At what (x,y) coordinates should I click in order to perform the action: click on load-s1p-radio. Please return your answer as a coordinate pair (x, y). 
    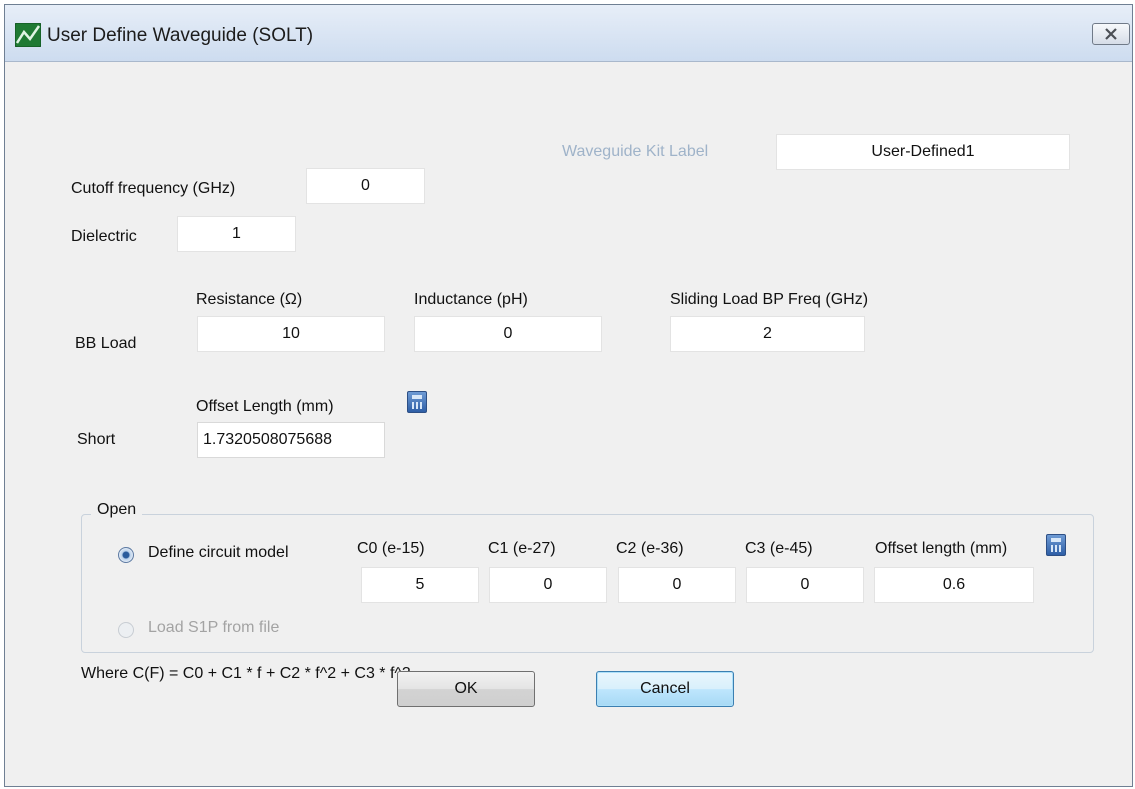
    Looking at the image, I should click on (126, 630).